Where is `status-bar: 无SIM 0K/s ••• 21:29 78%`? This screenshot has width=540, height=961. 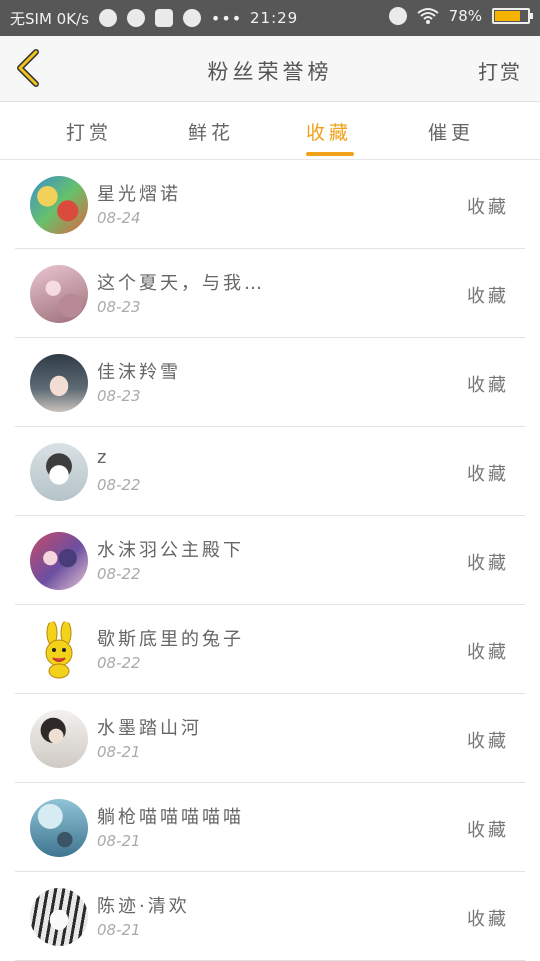
status-bar: 无SIM 0K/s ••• 21:29 78% is located at coordinates (270, 18).